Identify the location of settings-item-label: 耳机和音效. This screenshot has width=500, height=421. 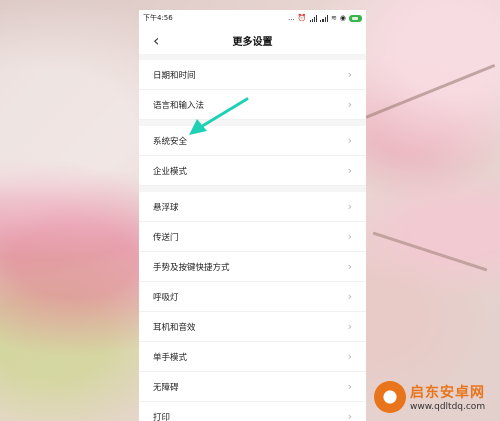
(174, 327).